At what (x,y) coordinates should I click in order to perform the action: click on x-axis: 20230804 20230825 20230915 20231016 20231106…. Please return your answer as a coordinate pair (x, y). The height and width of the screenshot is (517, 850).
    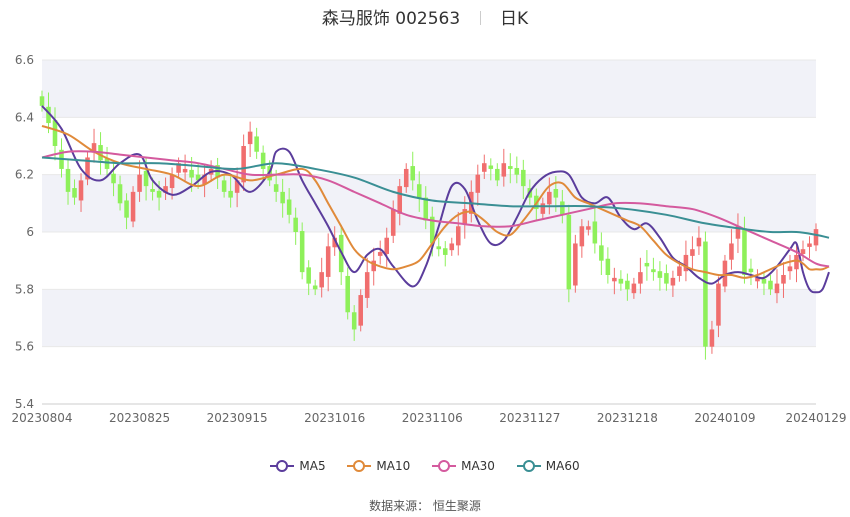
    Looking at the image, I should click on (429, 414).